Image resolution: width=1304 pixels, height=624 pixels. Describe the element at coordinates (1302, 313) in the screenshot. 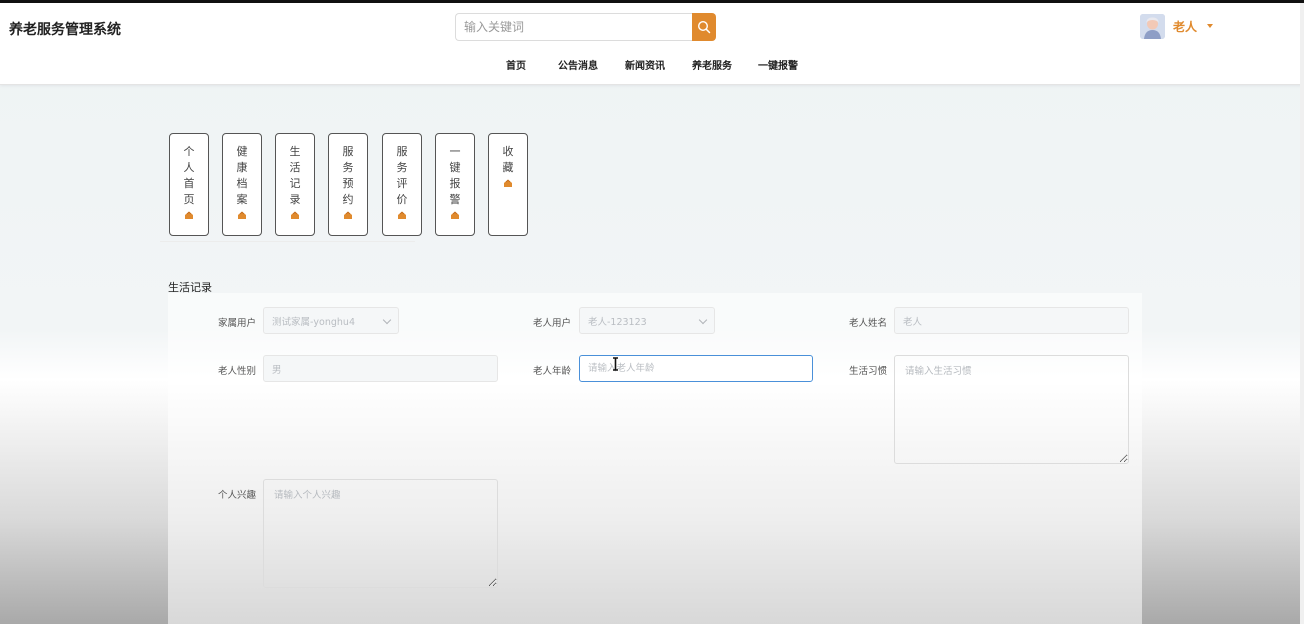

I see `scrollbar` at that location.